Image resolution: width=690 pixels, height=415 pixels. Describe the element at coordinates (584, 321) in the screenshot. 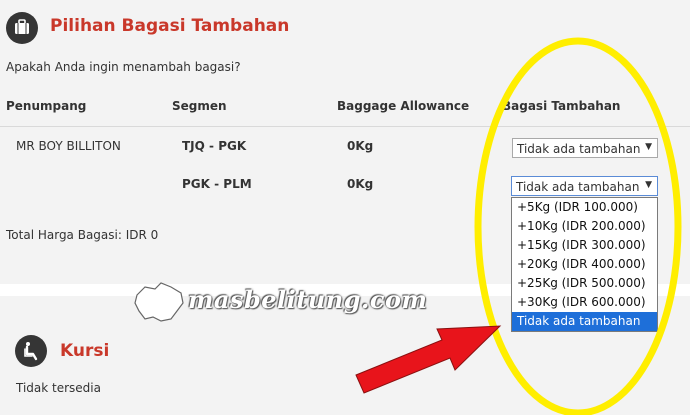

I see `dropdown-option-selected: Tidak ada tambahan` at that location.